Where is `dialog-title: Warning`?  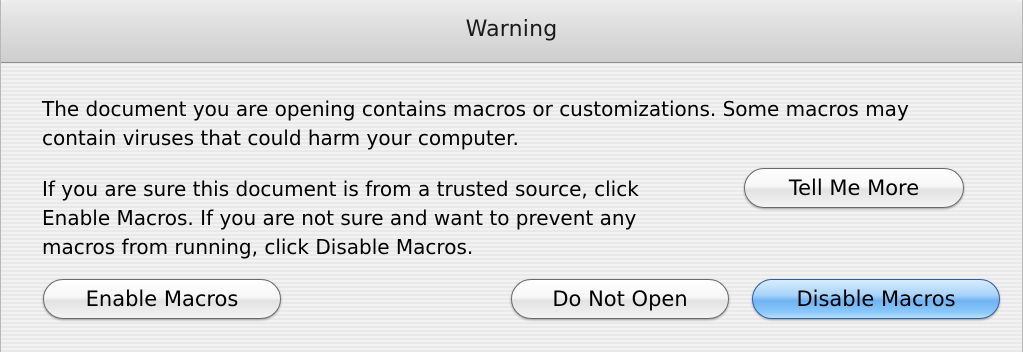
dialog-title: Warning is located at coordinates (511, 29).